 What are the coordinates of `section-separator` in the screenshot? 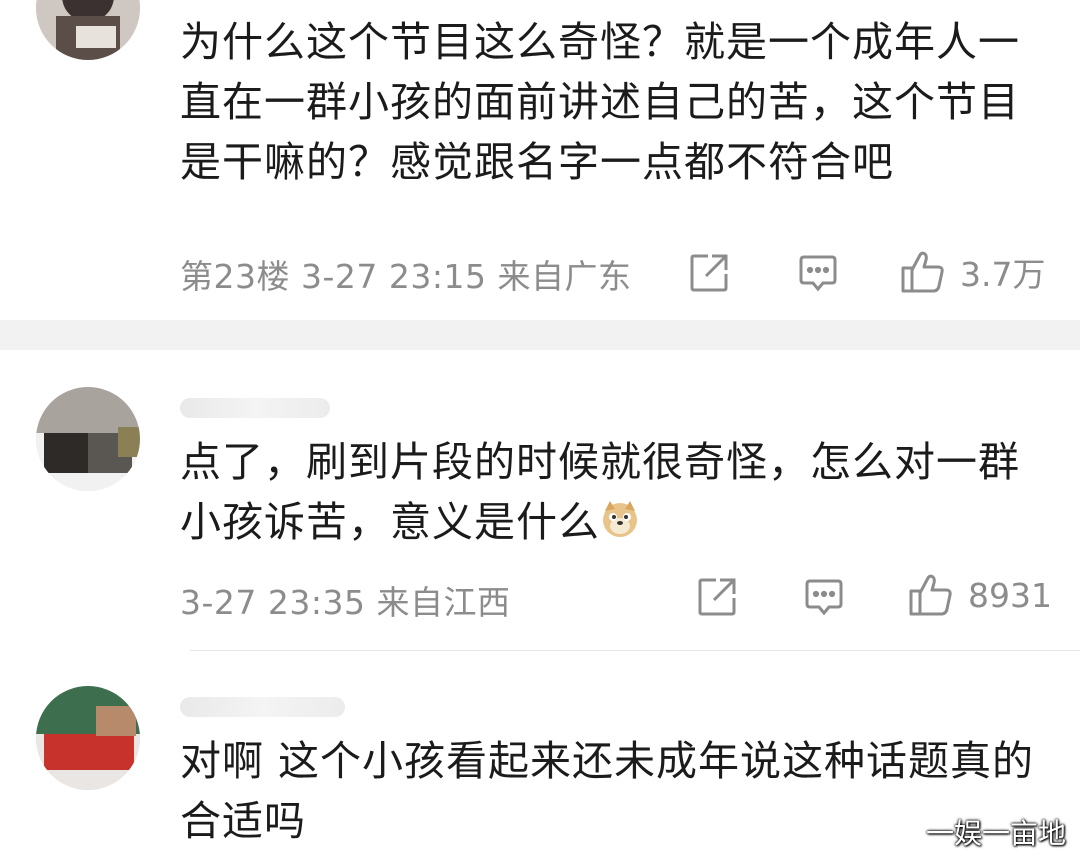 It's located at (540, 335).